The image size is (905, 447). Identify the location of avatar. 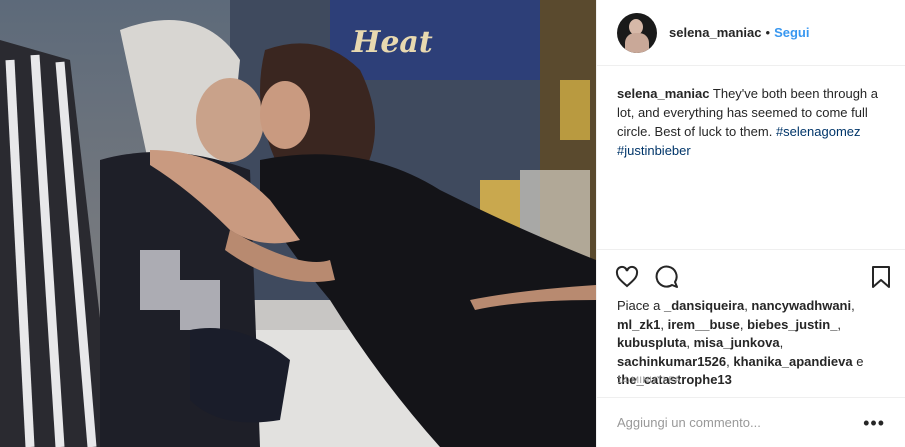
(637, 32).